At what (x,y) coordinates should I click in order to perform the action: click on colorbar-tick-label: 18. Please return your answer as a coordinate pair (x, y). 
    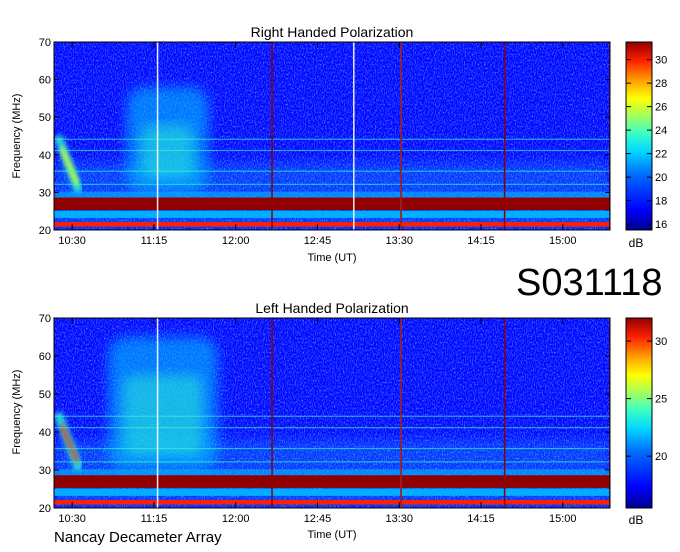
    Looking at the image, I should click on (661, 202).